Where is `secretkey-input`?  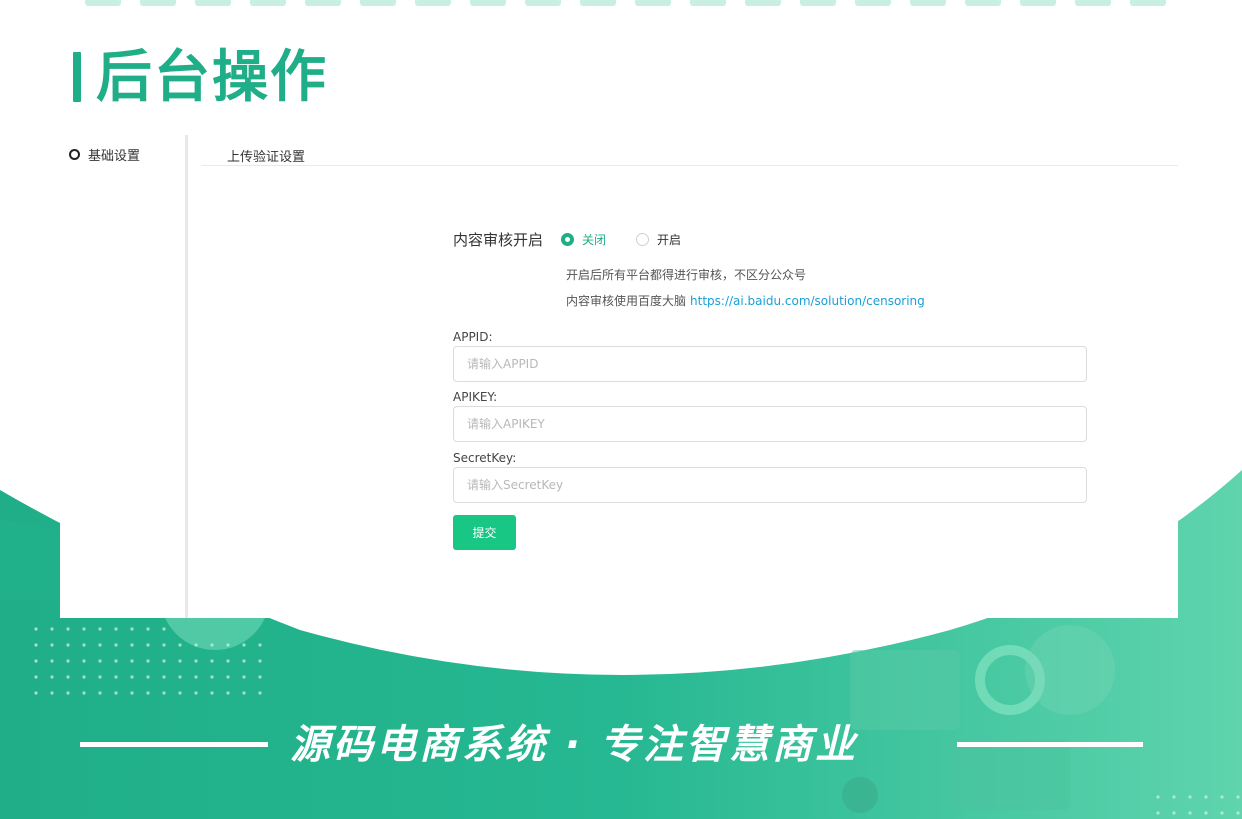 secretkey-input is located at coordinates (770, 485).